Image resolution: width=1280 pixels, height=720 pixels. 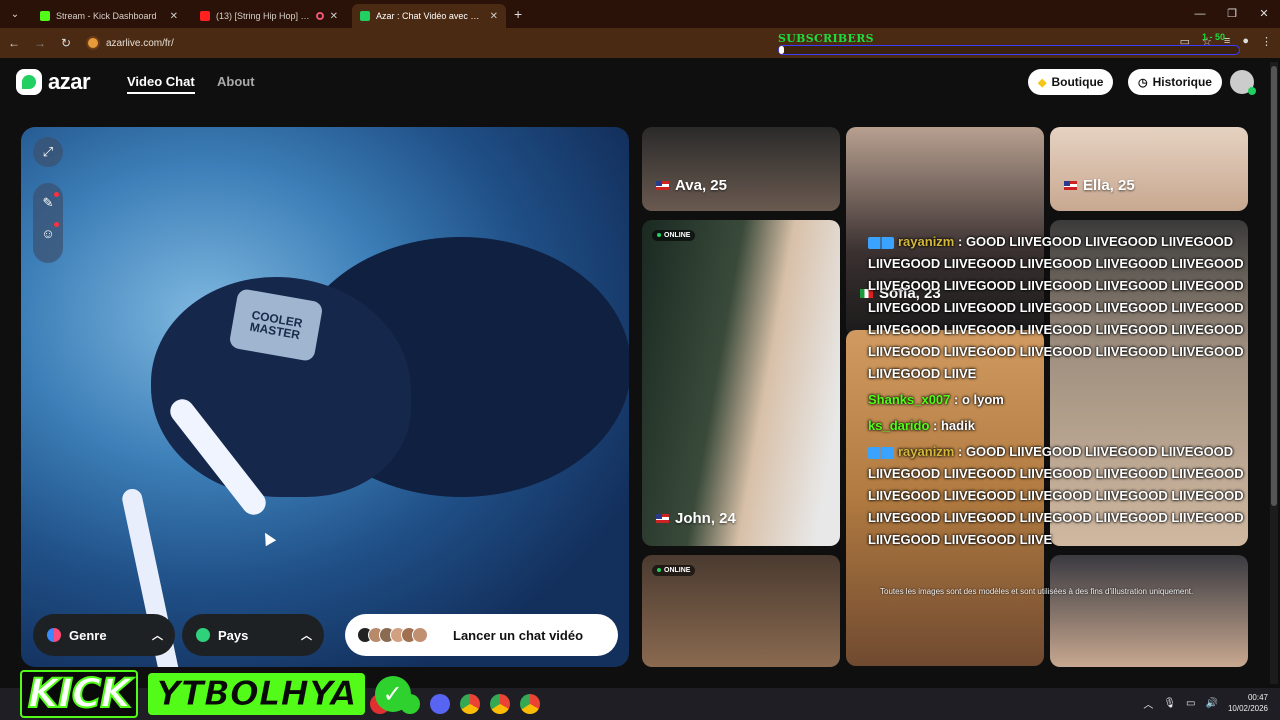 I want to click on gem-icon: ◆, so click(x=1042, y=82).